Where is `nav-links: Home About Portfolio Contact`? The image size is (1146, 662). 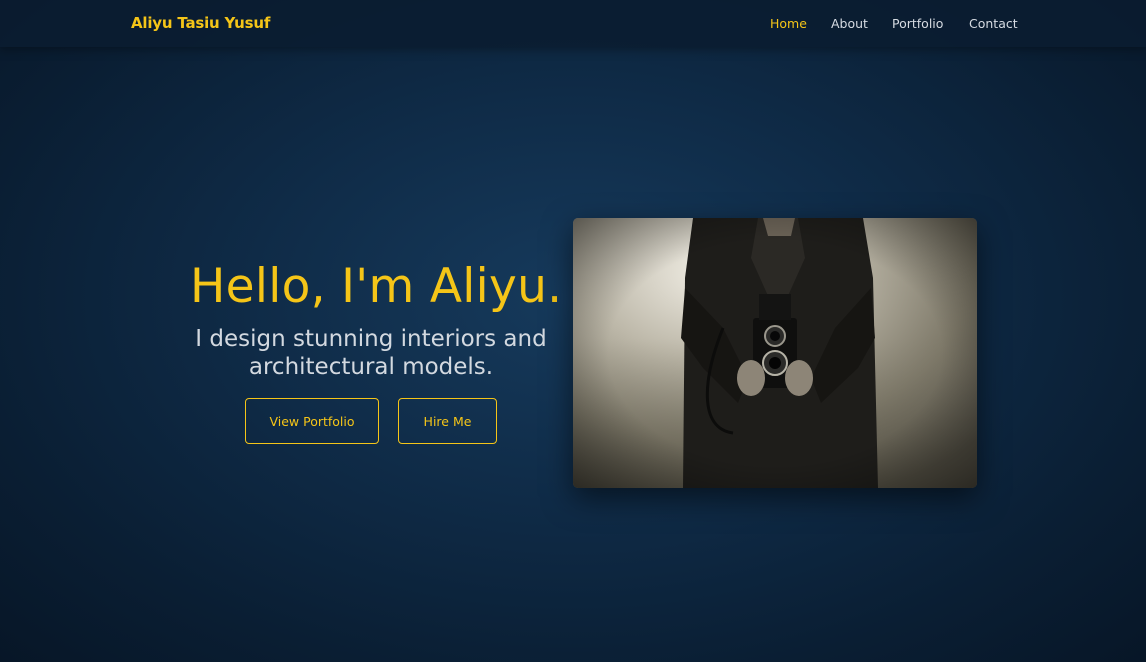
nav-links: Home About Portfolio Contact is located at coordinates (573, 26).